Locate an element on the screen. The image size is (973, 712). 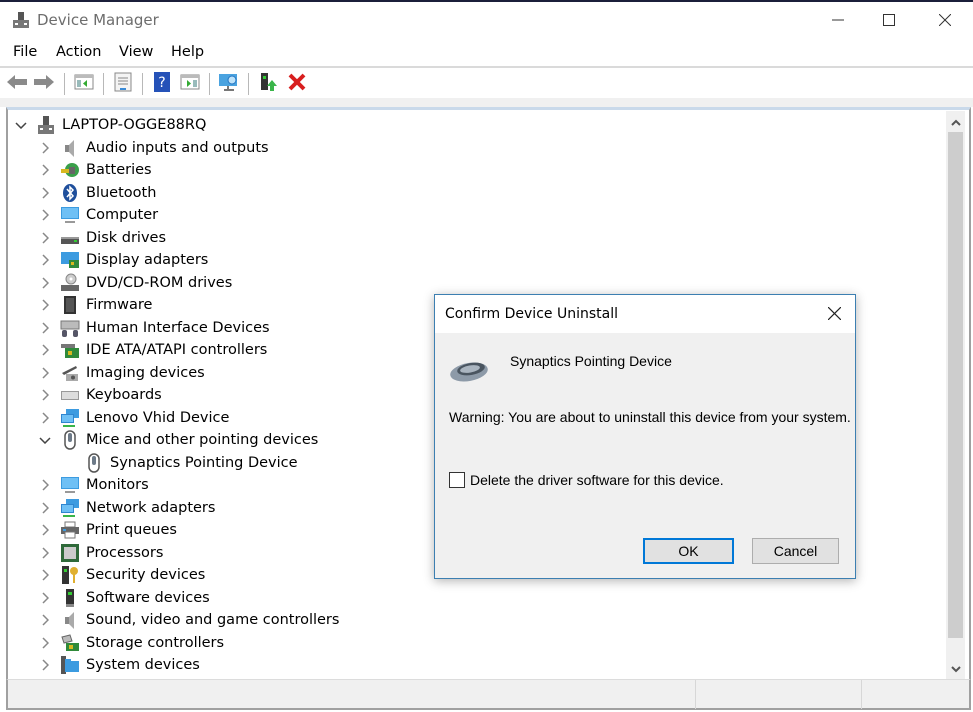
device-manager-icon is located at coordinates (21, 20).